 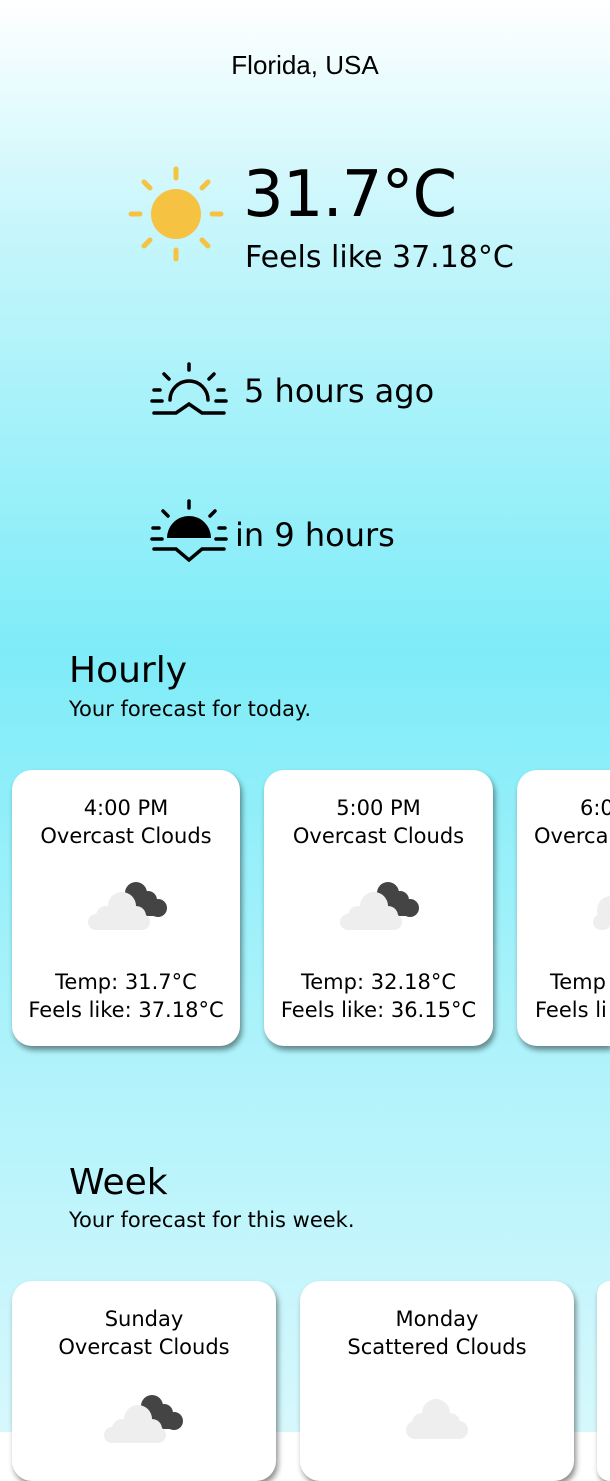 I want to click on hourly-time: 4:00 PM, so click(x=126, y=808).